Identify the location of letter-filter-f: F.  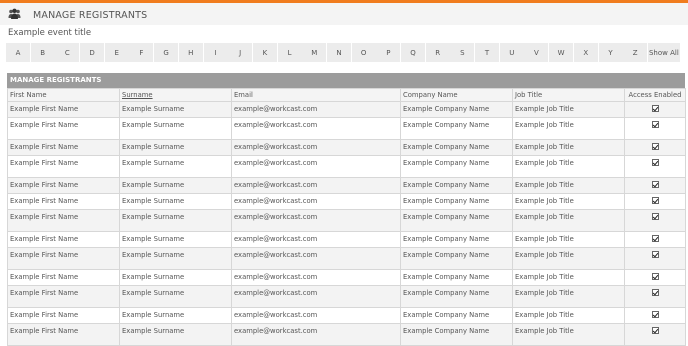
(141, 52).